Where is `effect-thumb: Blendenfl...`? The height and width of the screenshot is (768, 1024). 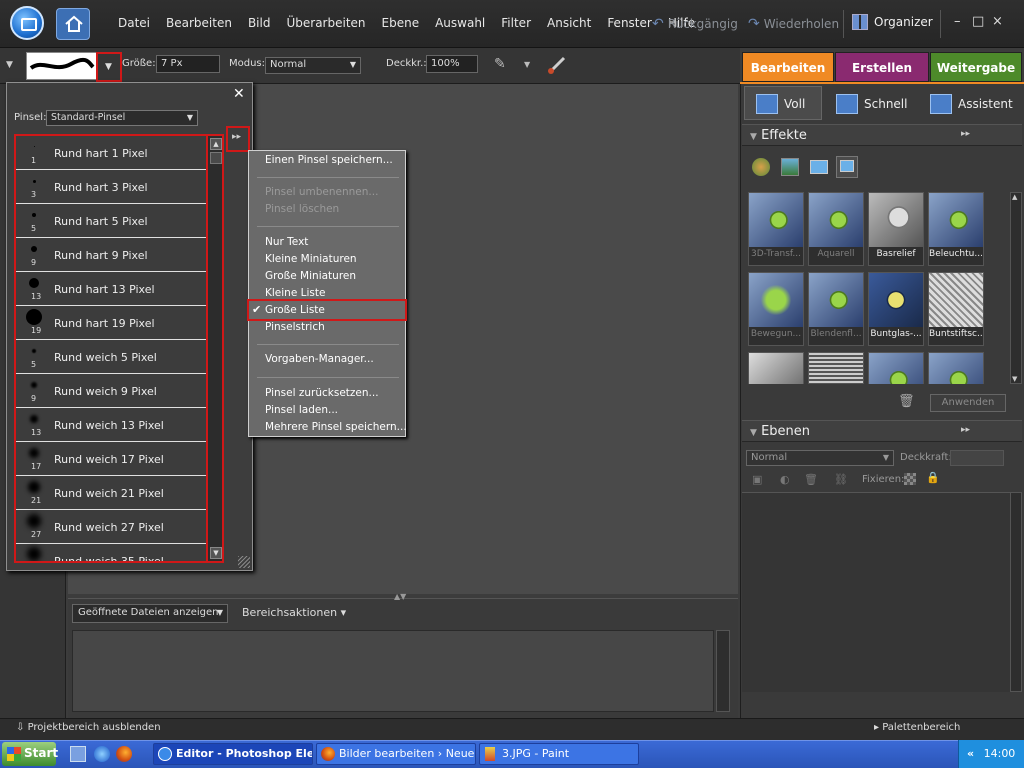
effect-thumb: Blendenfl... is located at coordinates (836, 309).